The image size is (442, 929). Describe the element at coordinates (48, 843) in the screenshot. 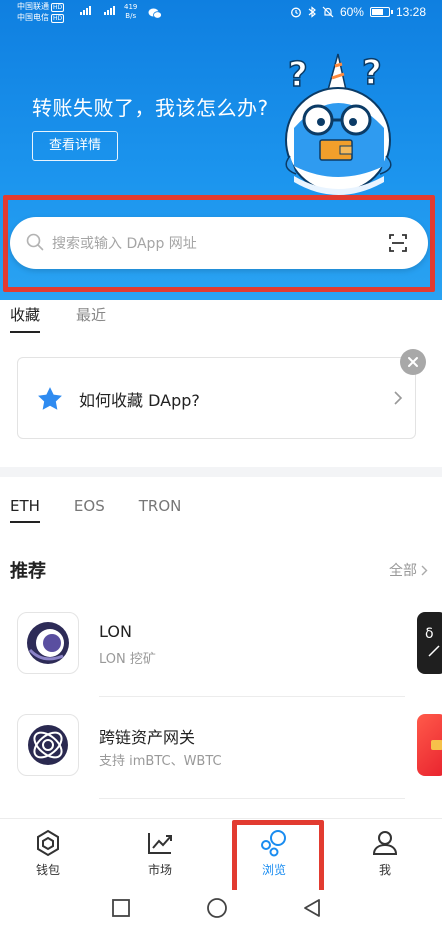

I see `wallet-icon` at that location.